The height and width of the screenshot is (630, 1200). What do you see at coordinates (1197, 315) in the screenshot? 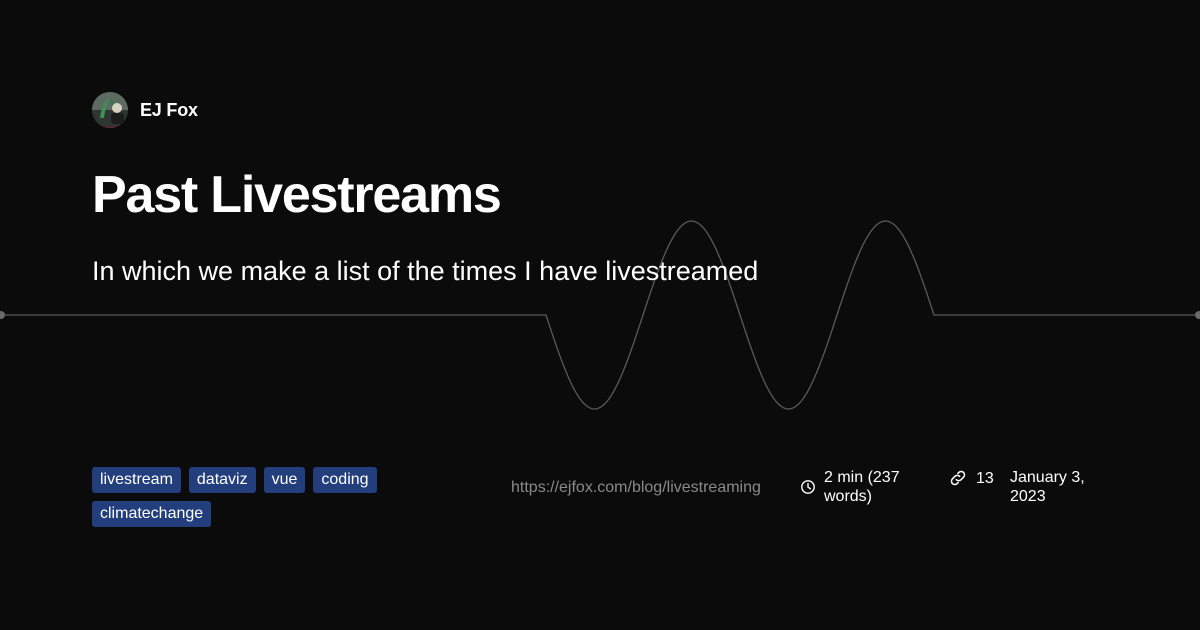
I see `waveform-end-dot` at bounding box center [1197, 315].